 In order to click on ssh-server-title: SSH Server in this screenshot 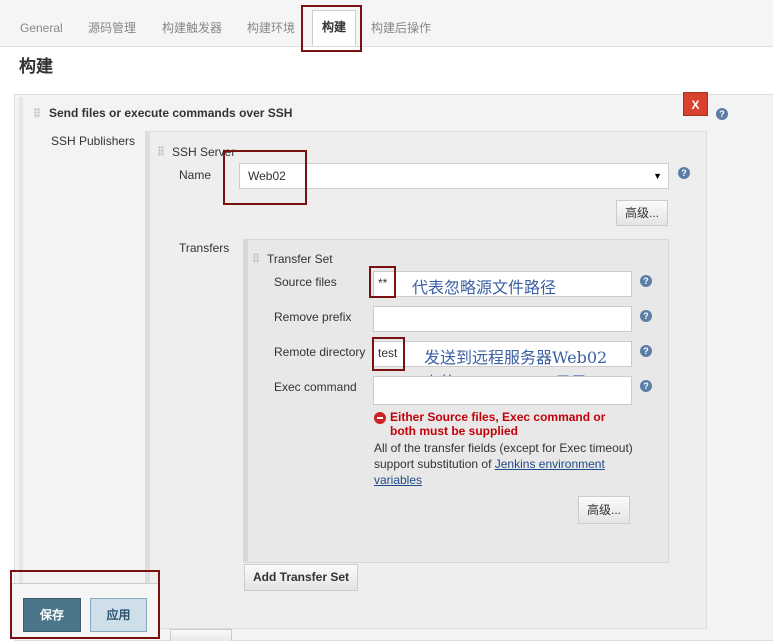, I will do `click(204, 152)`.